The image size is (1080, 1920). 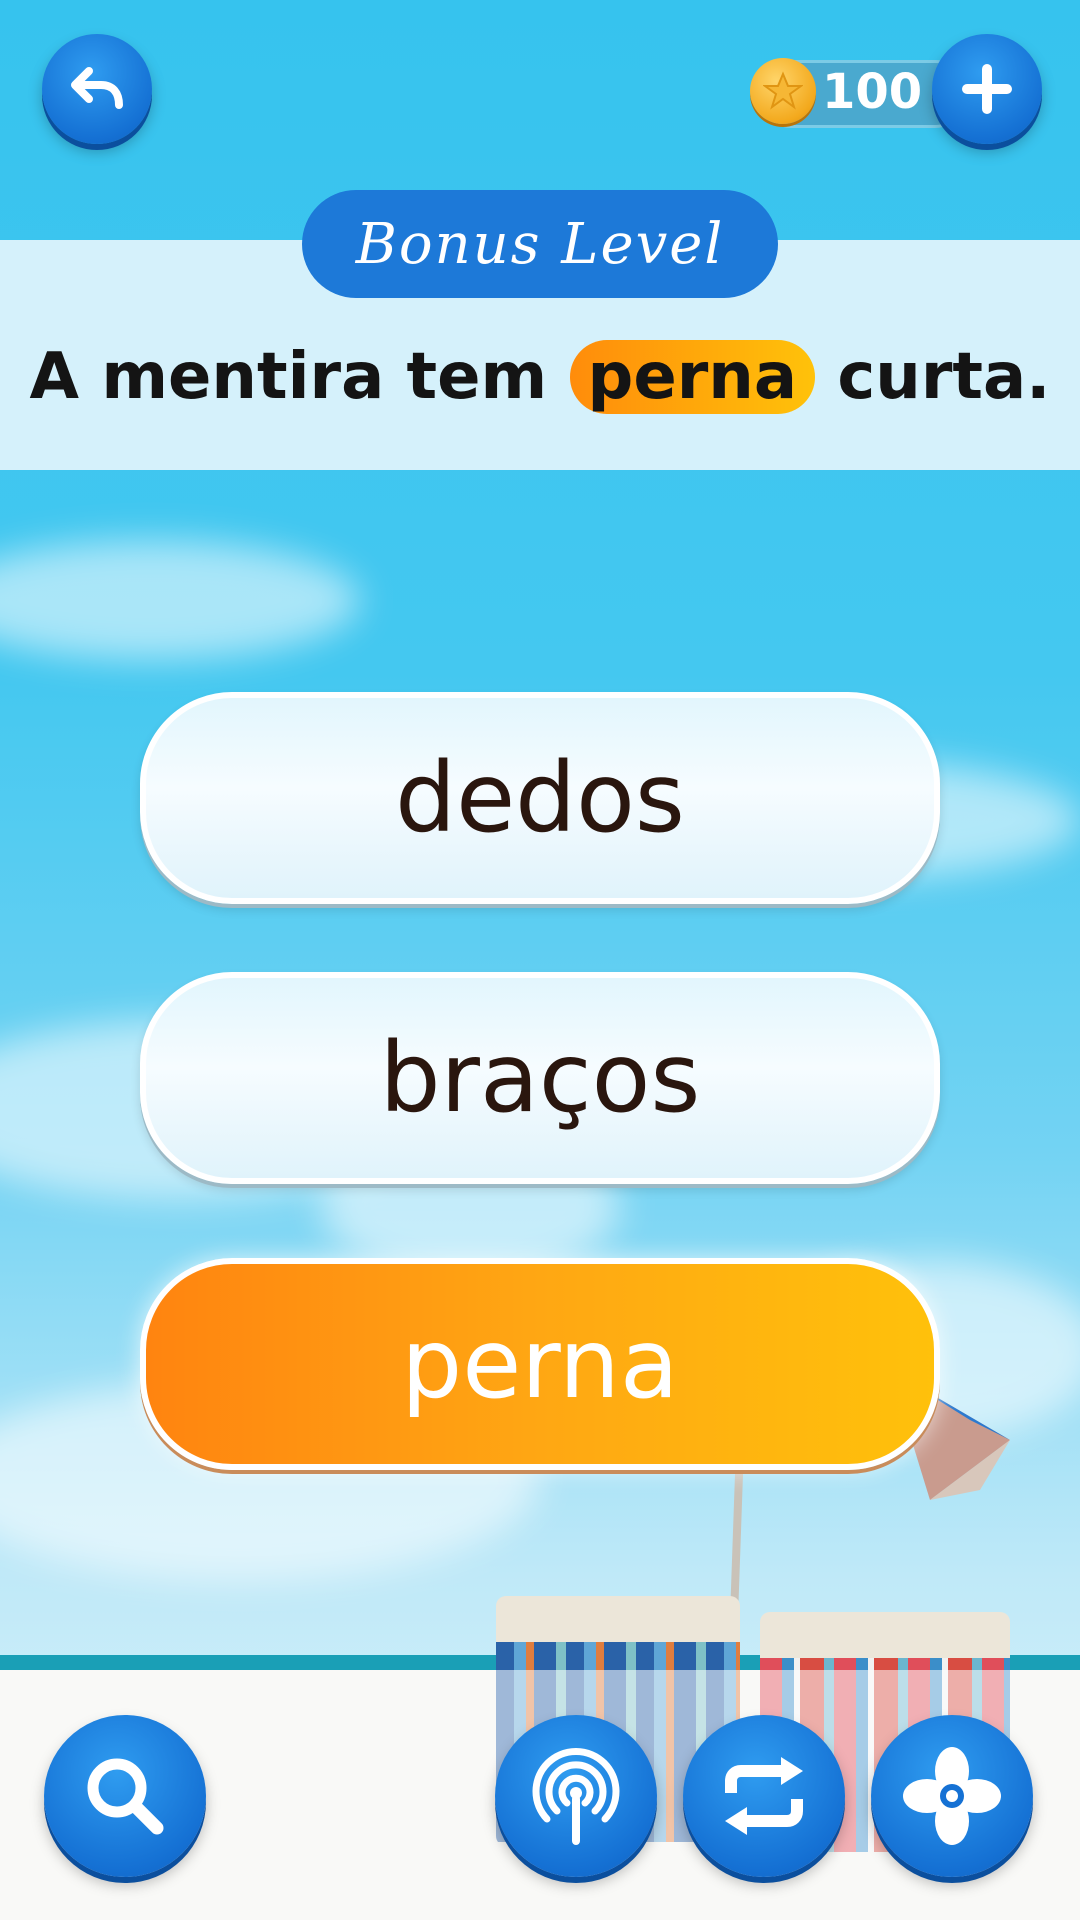 I want to click on question-sentence: A mentira tem perna curta., so click(x=540, y=377).